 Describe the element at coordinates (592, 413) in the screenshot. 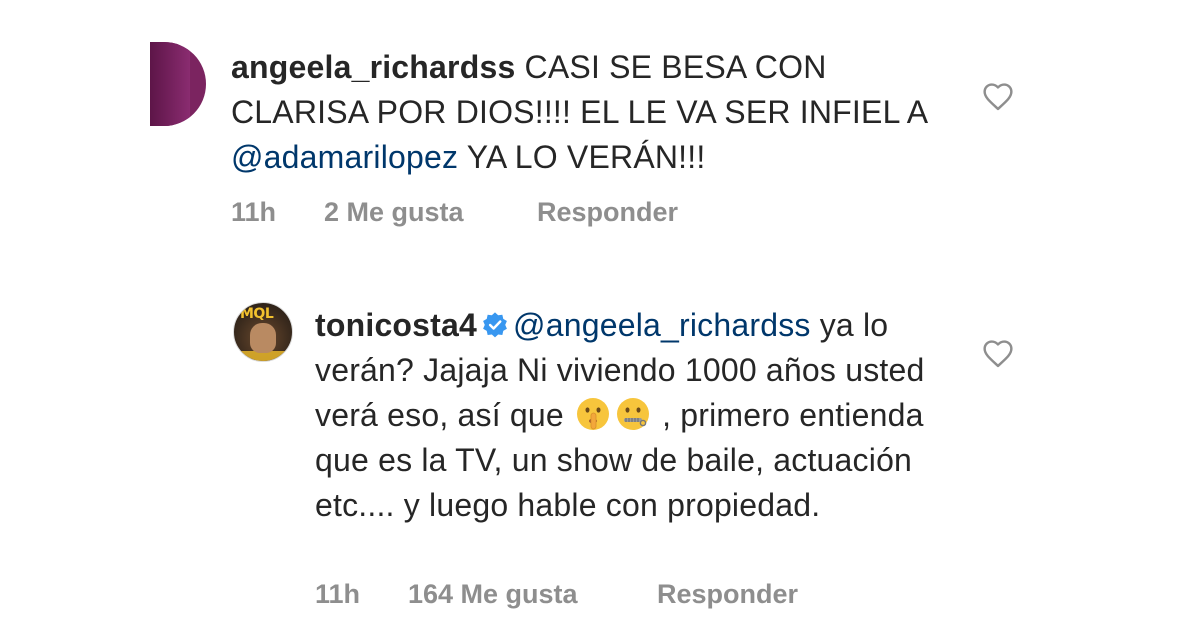

I see `shushing-face-emoji` at that location.